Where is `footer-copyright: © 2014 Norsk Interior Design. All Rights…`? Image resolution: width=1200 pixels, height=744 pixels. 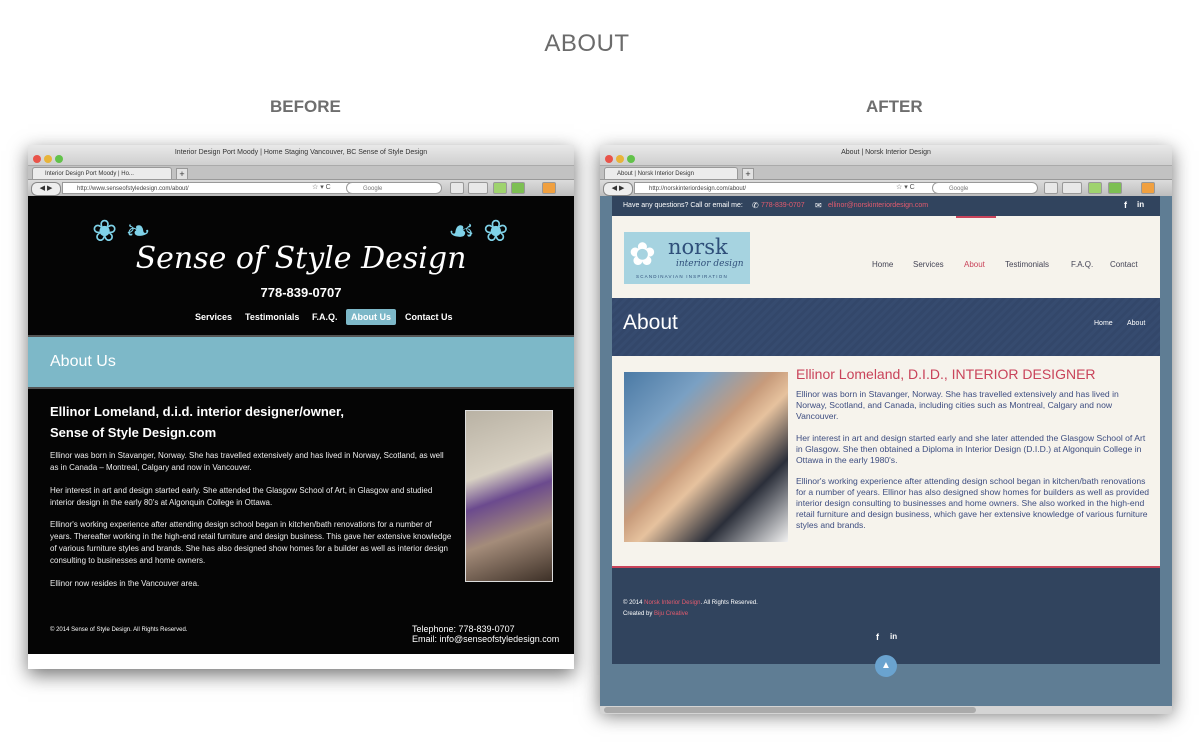 footer-copyright: © 2014 Norsk Interior Design. All Rights… is located at coordinates (690, 603).